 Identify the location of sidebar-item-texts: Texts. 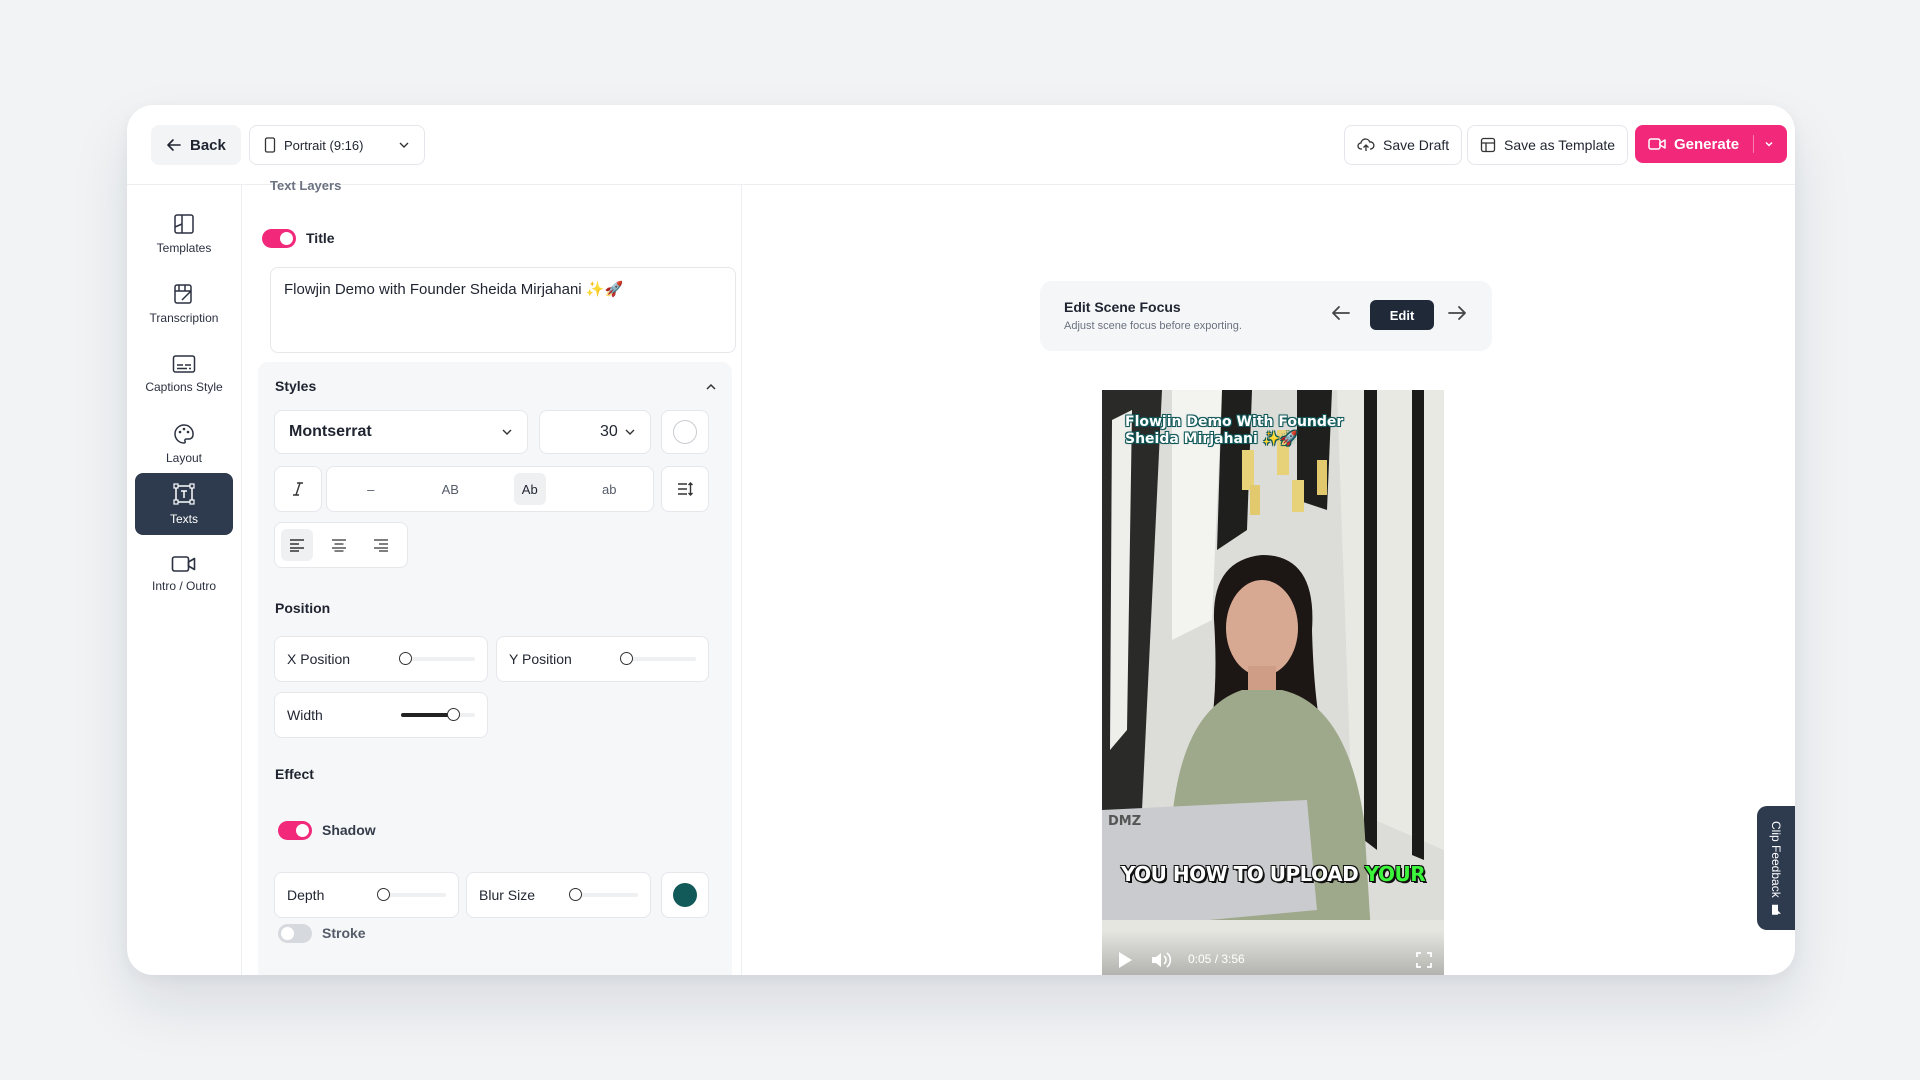
(184, 504).